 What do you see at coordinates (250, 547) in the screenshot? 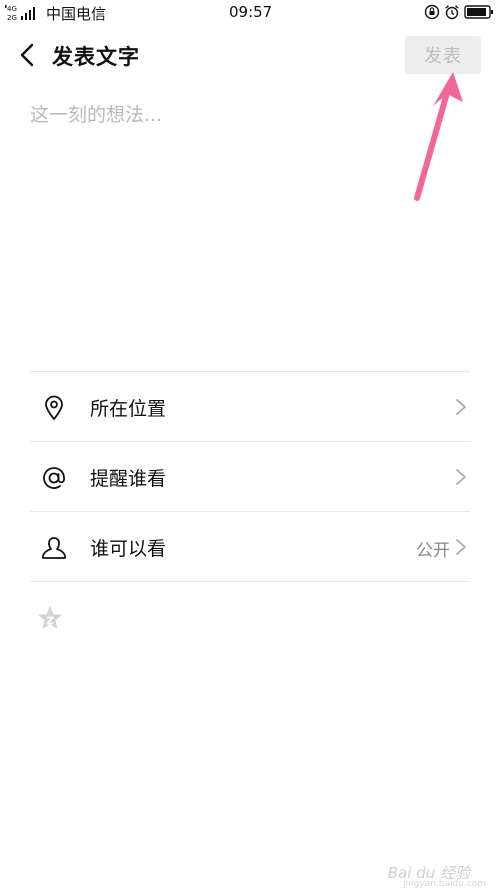
I see `option-visibility: 谁可以看 公开` at bounding box center [250, 547].